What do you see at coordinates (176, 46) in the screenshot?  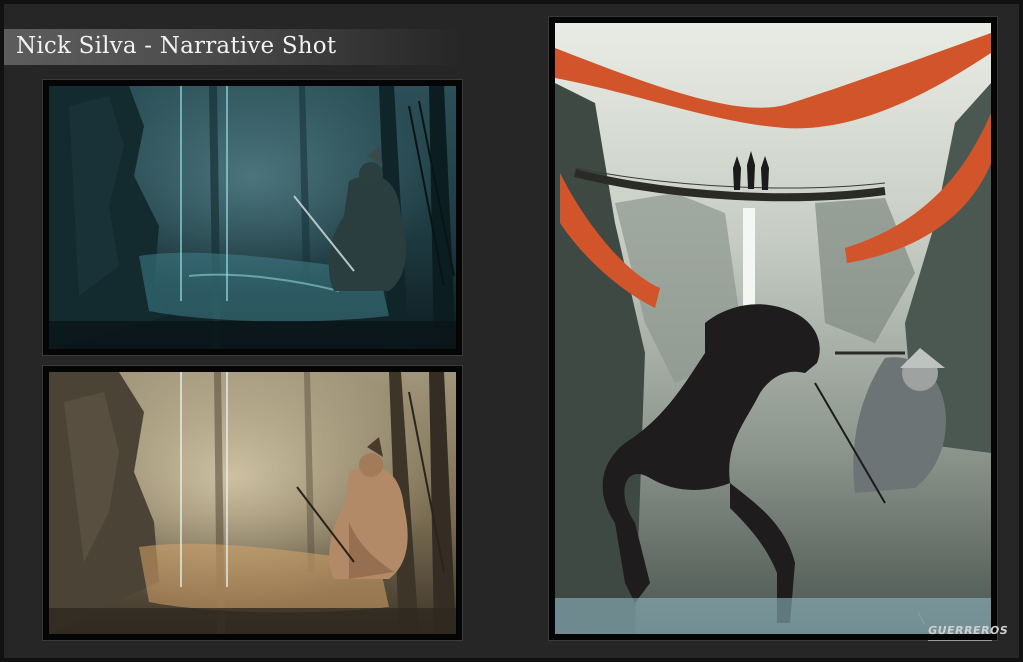 I see `page-title: Nick Silva - Narrative Shot` at bounding box center [176, 46].